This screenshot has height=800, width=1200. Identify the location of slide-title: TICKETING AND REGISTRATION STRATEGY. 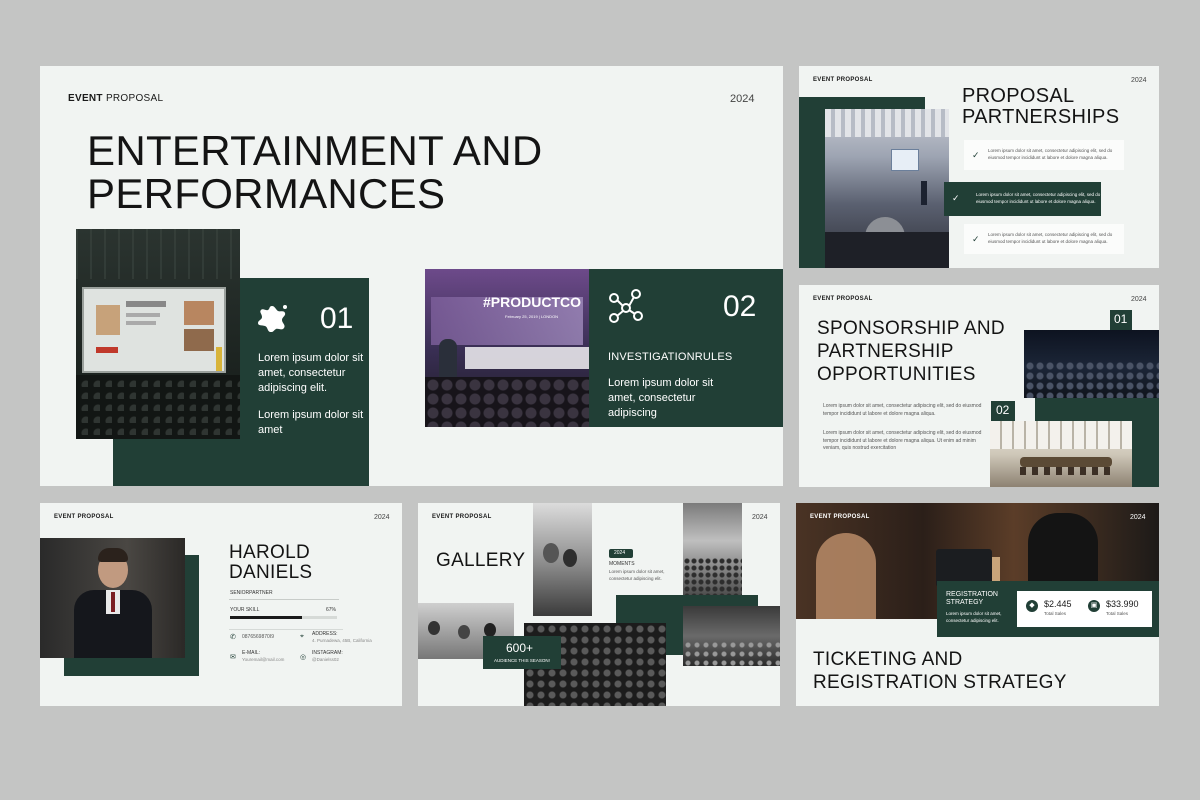
(940, 671).